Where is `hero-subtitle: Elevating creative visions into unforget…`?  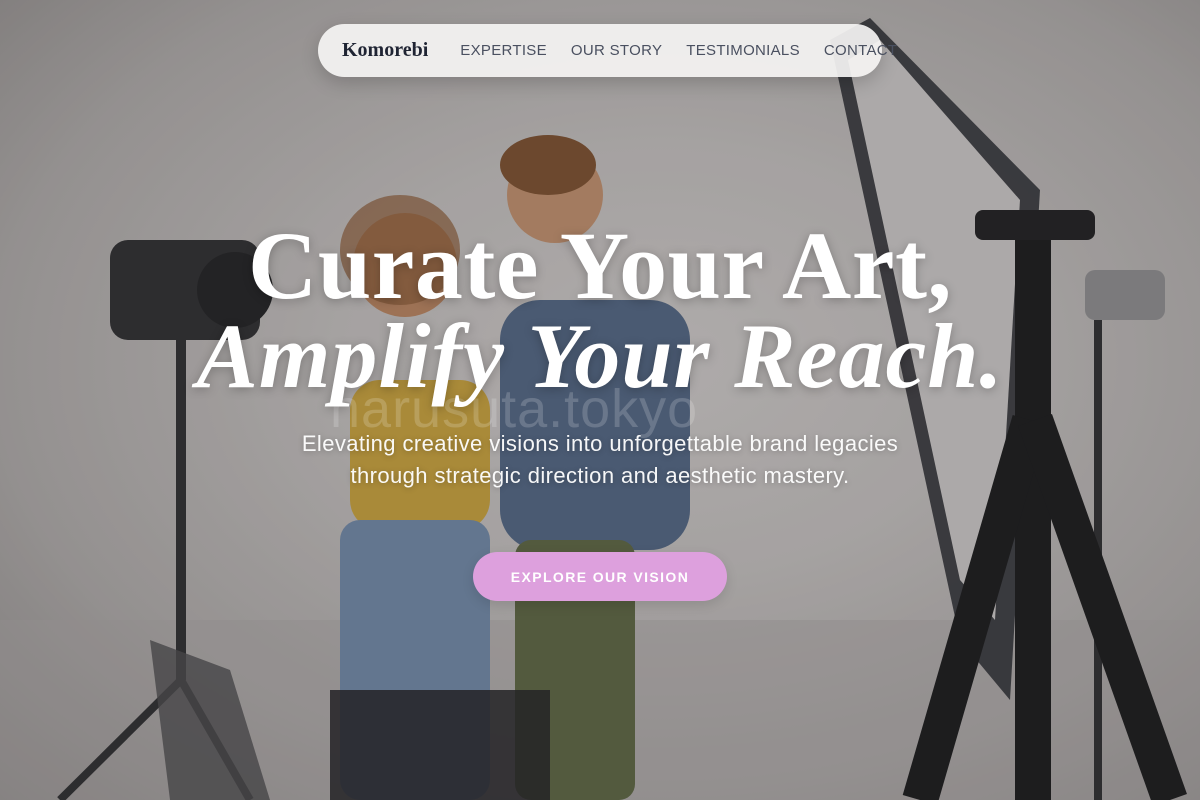
hero-subtitle: Elevating creative visions into unforget… is located at coordinates (600, 459).